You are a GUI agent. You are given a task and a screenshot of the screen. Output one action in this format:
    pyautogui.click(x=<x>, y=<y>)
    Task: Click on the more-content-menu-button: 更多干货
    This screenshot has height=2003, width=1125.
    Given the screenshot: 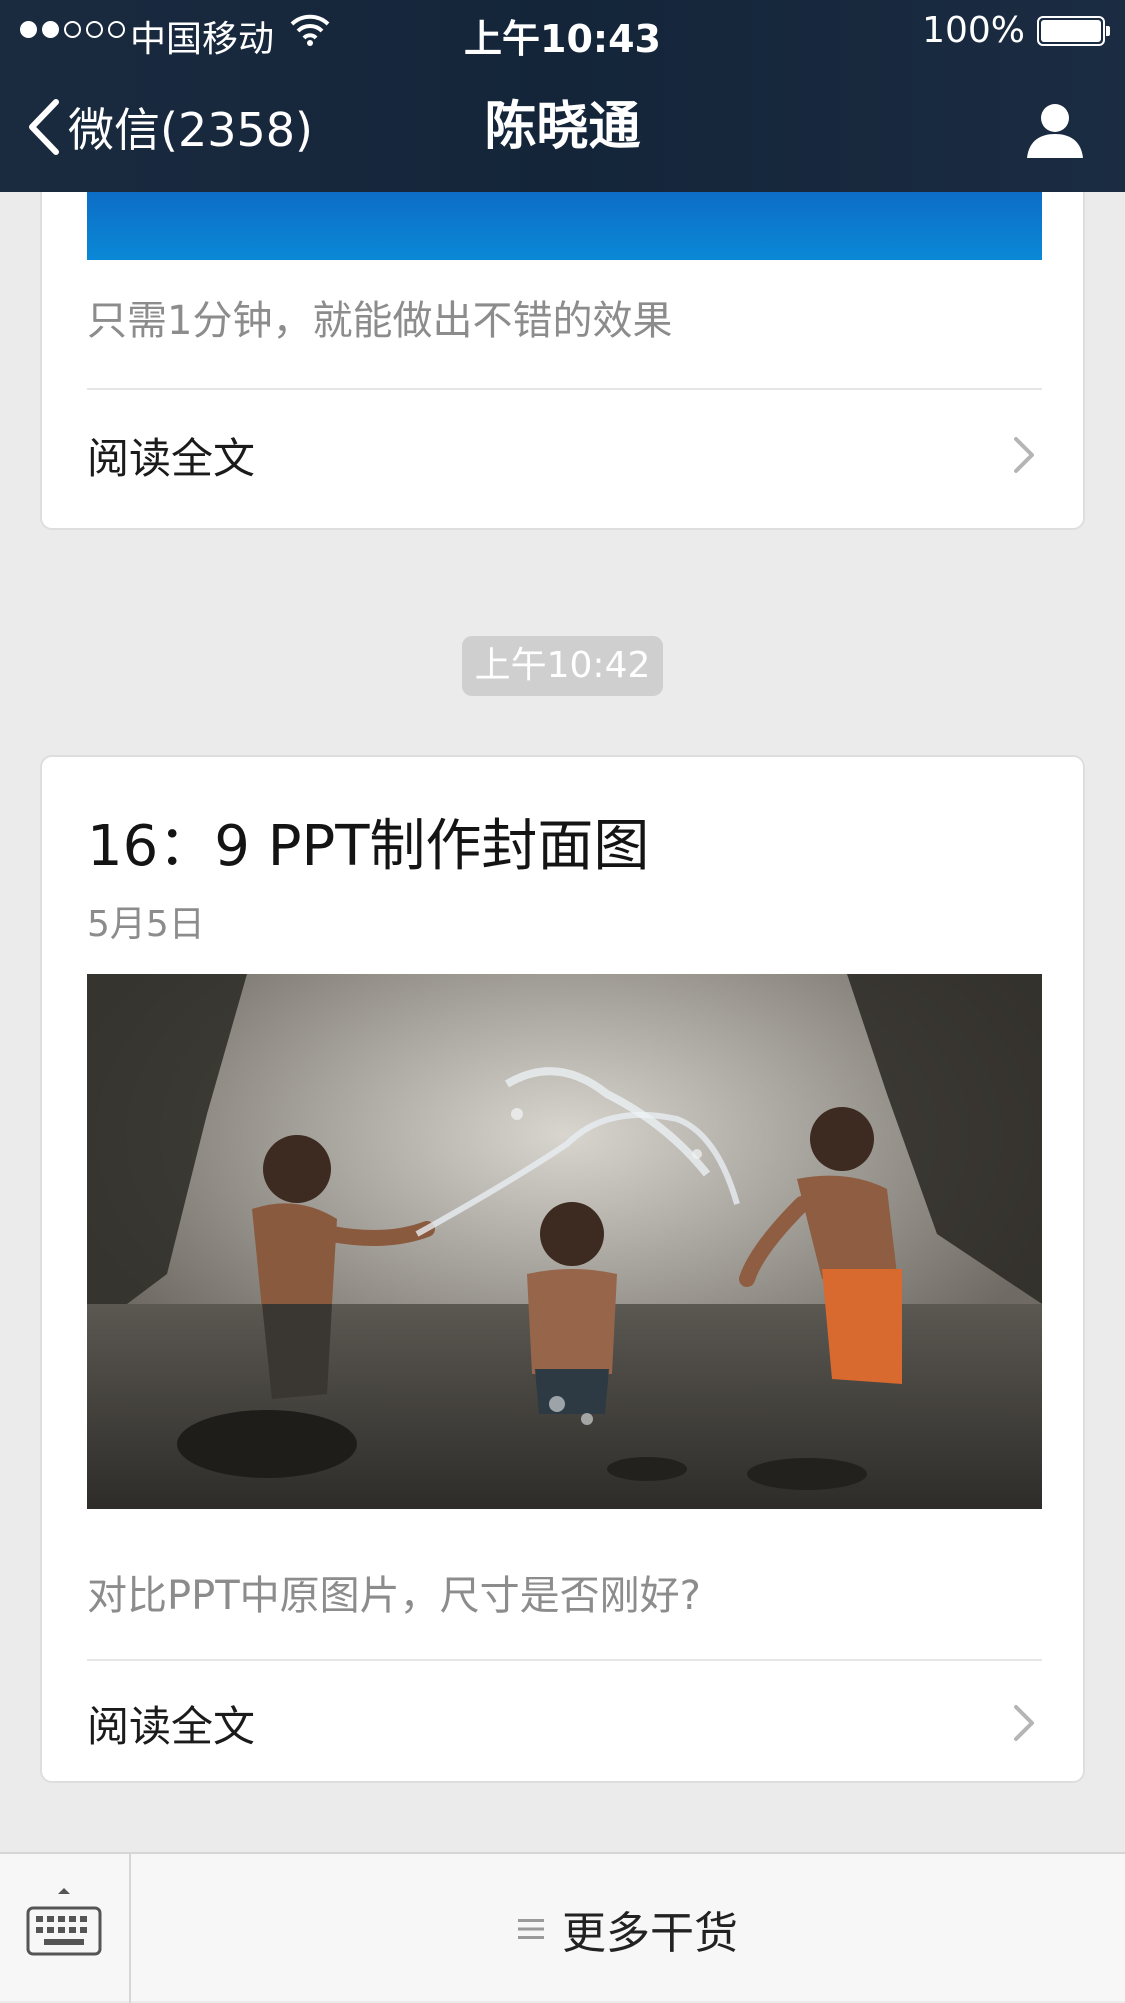 What is the action you would take?
    pyautogui.click(x=628, y=1928)
    